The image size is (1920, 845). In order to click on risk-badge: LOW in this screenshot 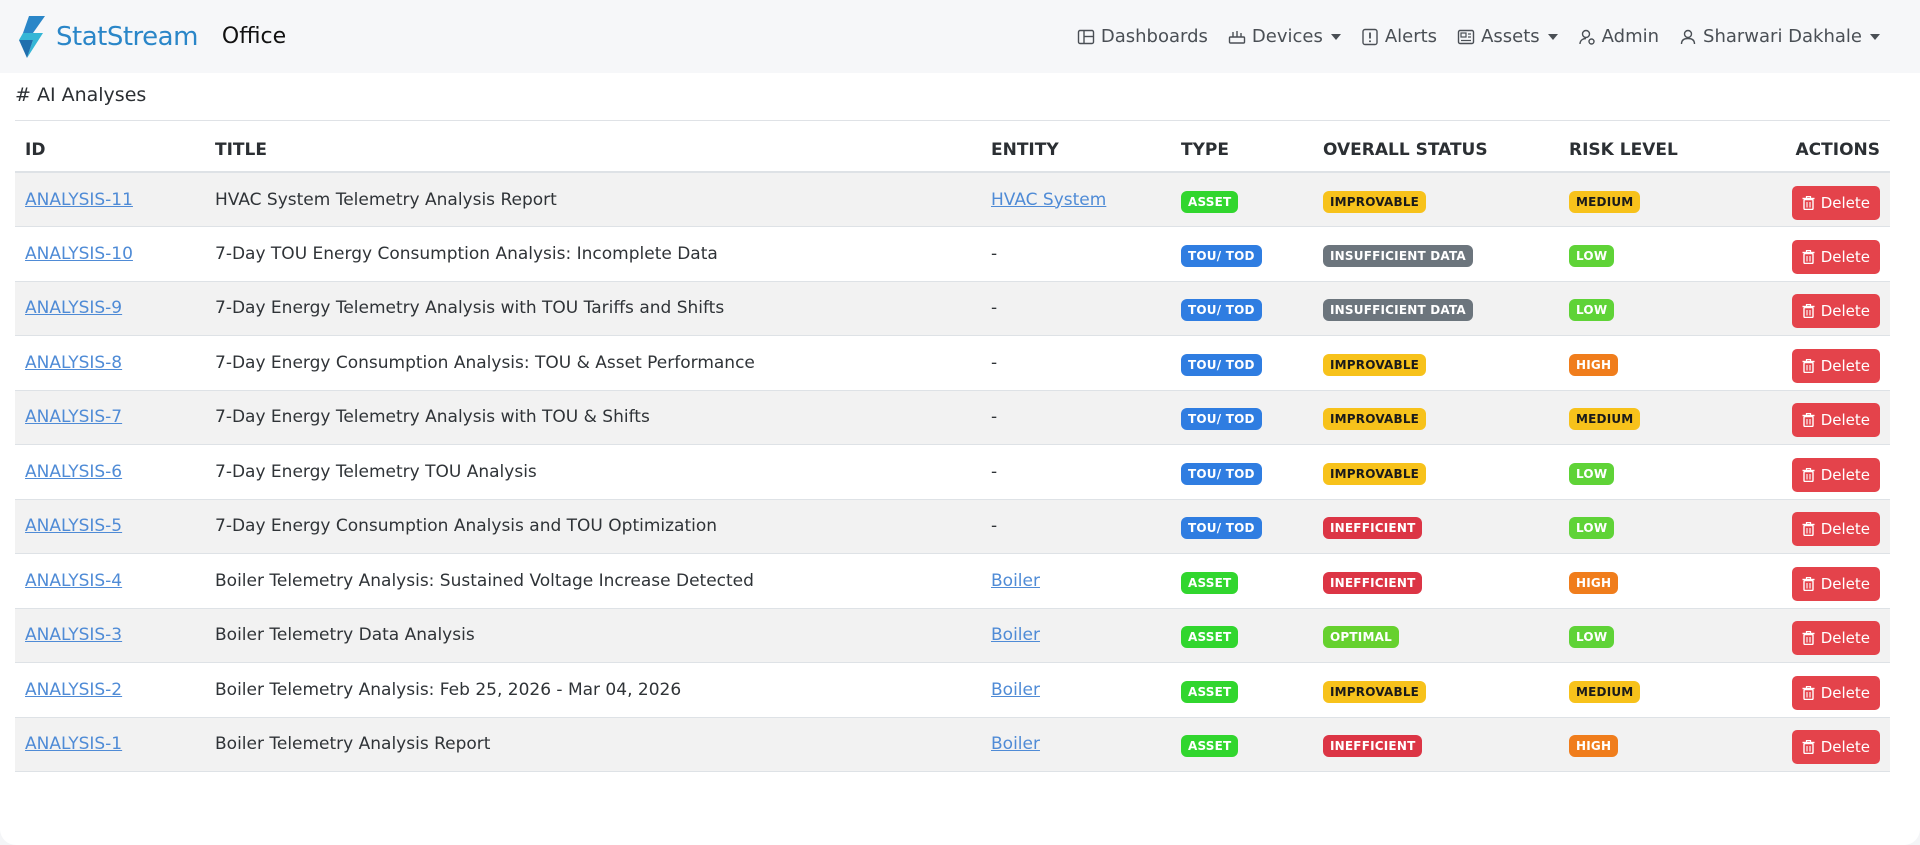, I will do `click(1592, 637)`.